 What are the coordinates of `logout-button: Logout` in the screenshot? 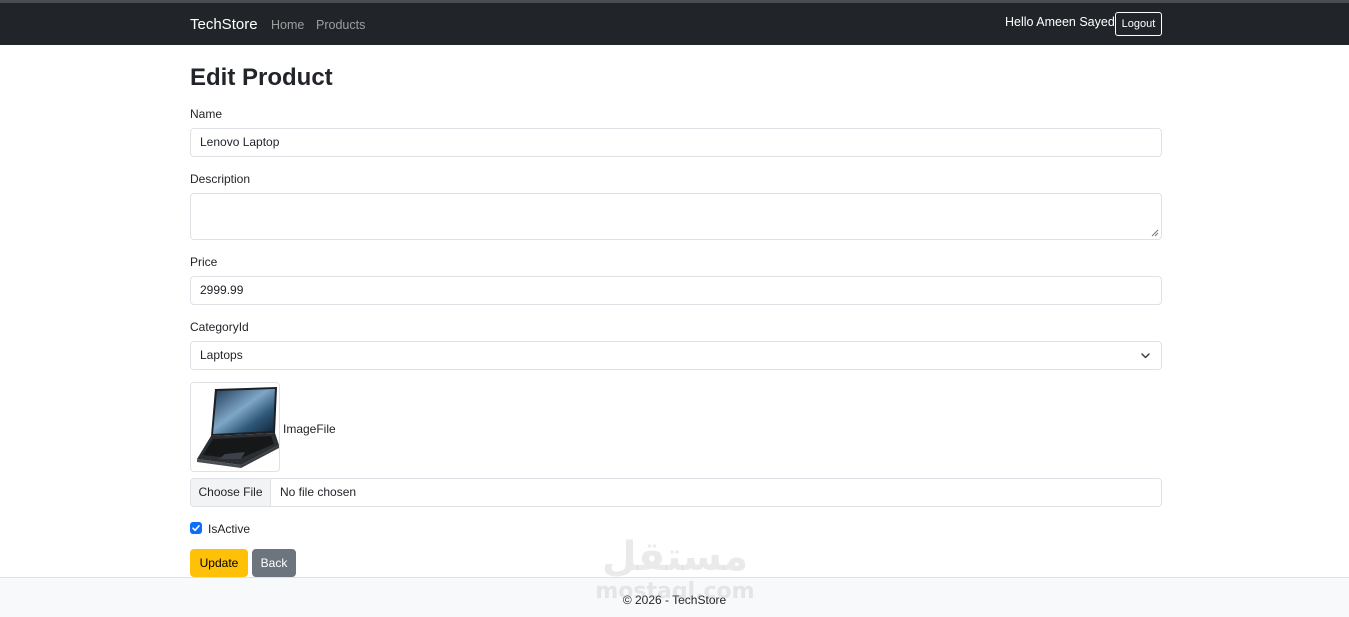 It's located at (1138, 24).